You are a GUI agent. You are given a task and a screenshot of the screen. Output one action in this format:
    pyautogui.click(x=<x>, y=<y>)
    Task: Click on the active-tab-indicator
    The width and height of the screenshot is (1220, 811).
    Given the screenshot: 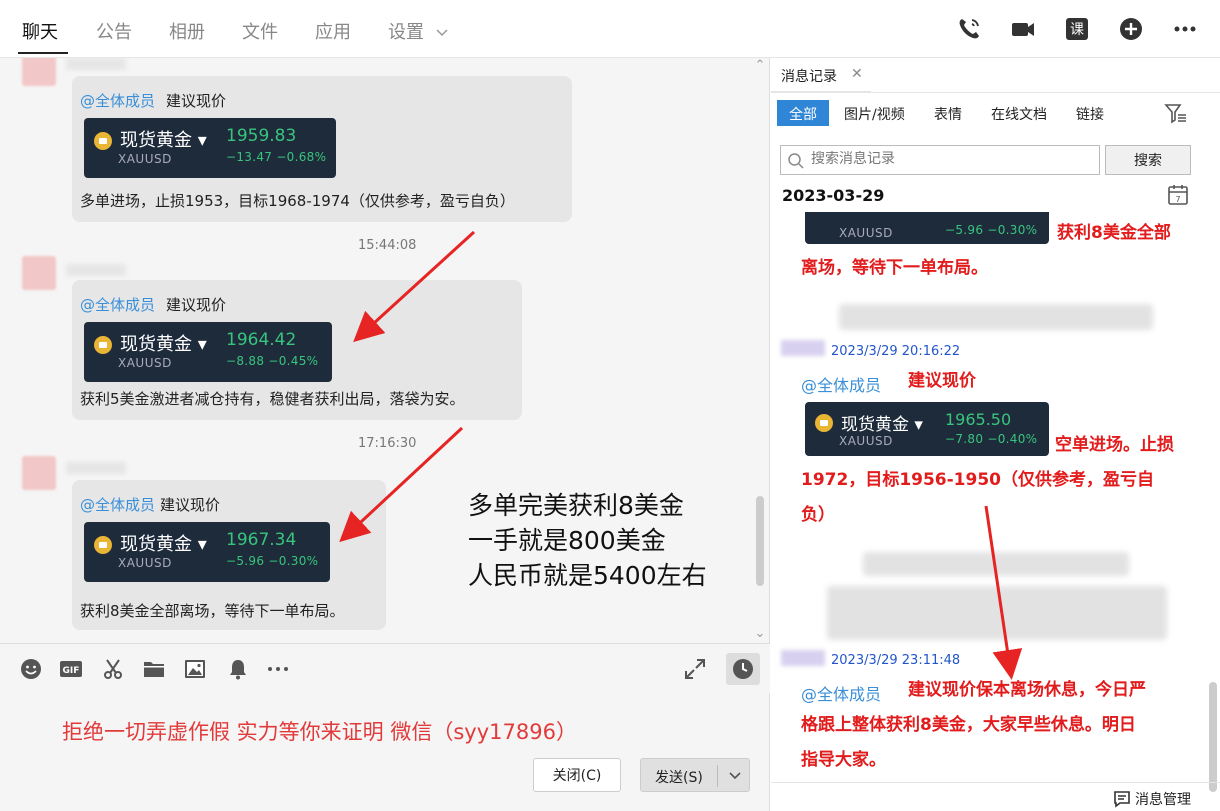 What is the action you would take?
    pyautogui.click(x=43, y=53)
    